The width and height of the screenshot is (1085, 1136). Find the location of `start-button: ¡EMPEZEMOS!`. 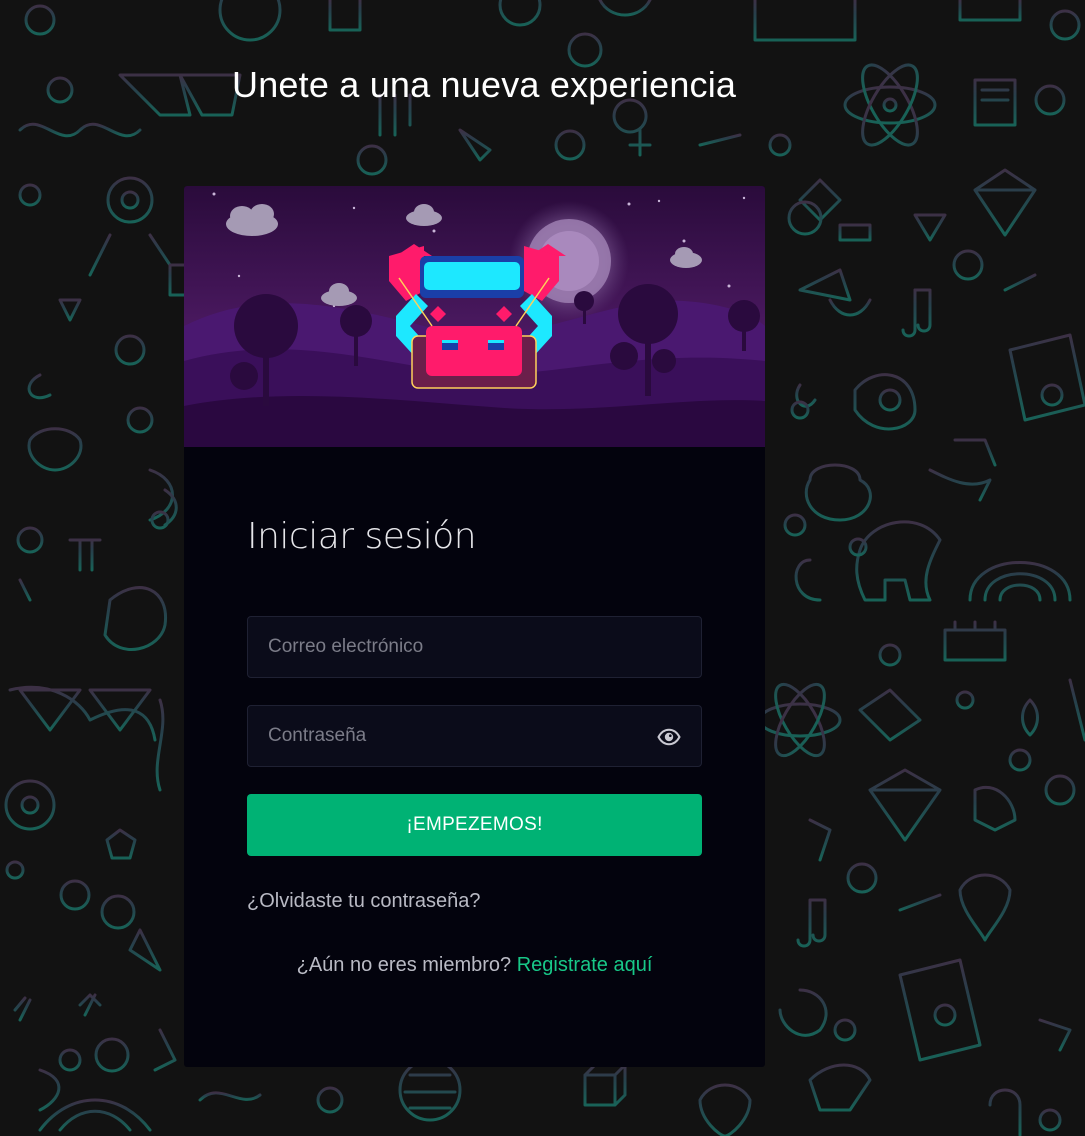

start-button: ¡EMPEZEMOS! is located at coordinates (474, 825).